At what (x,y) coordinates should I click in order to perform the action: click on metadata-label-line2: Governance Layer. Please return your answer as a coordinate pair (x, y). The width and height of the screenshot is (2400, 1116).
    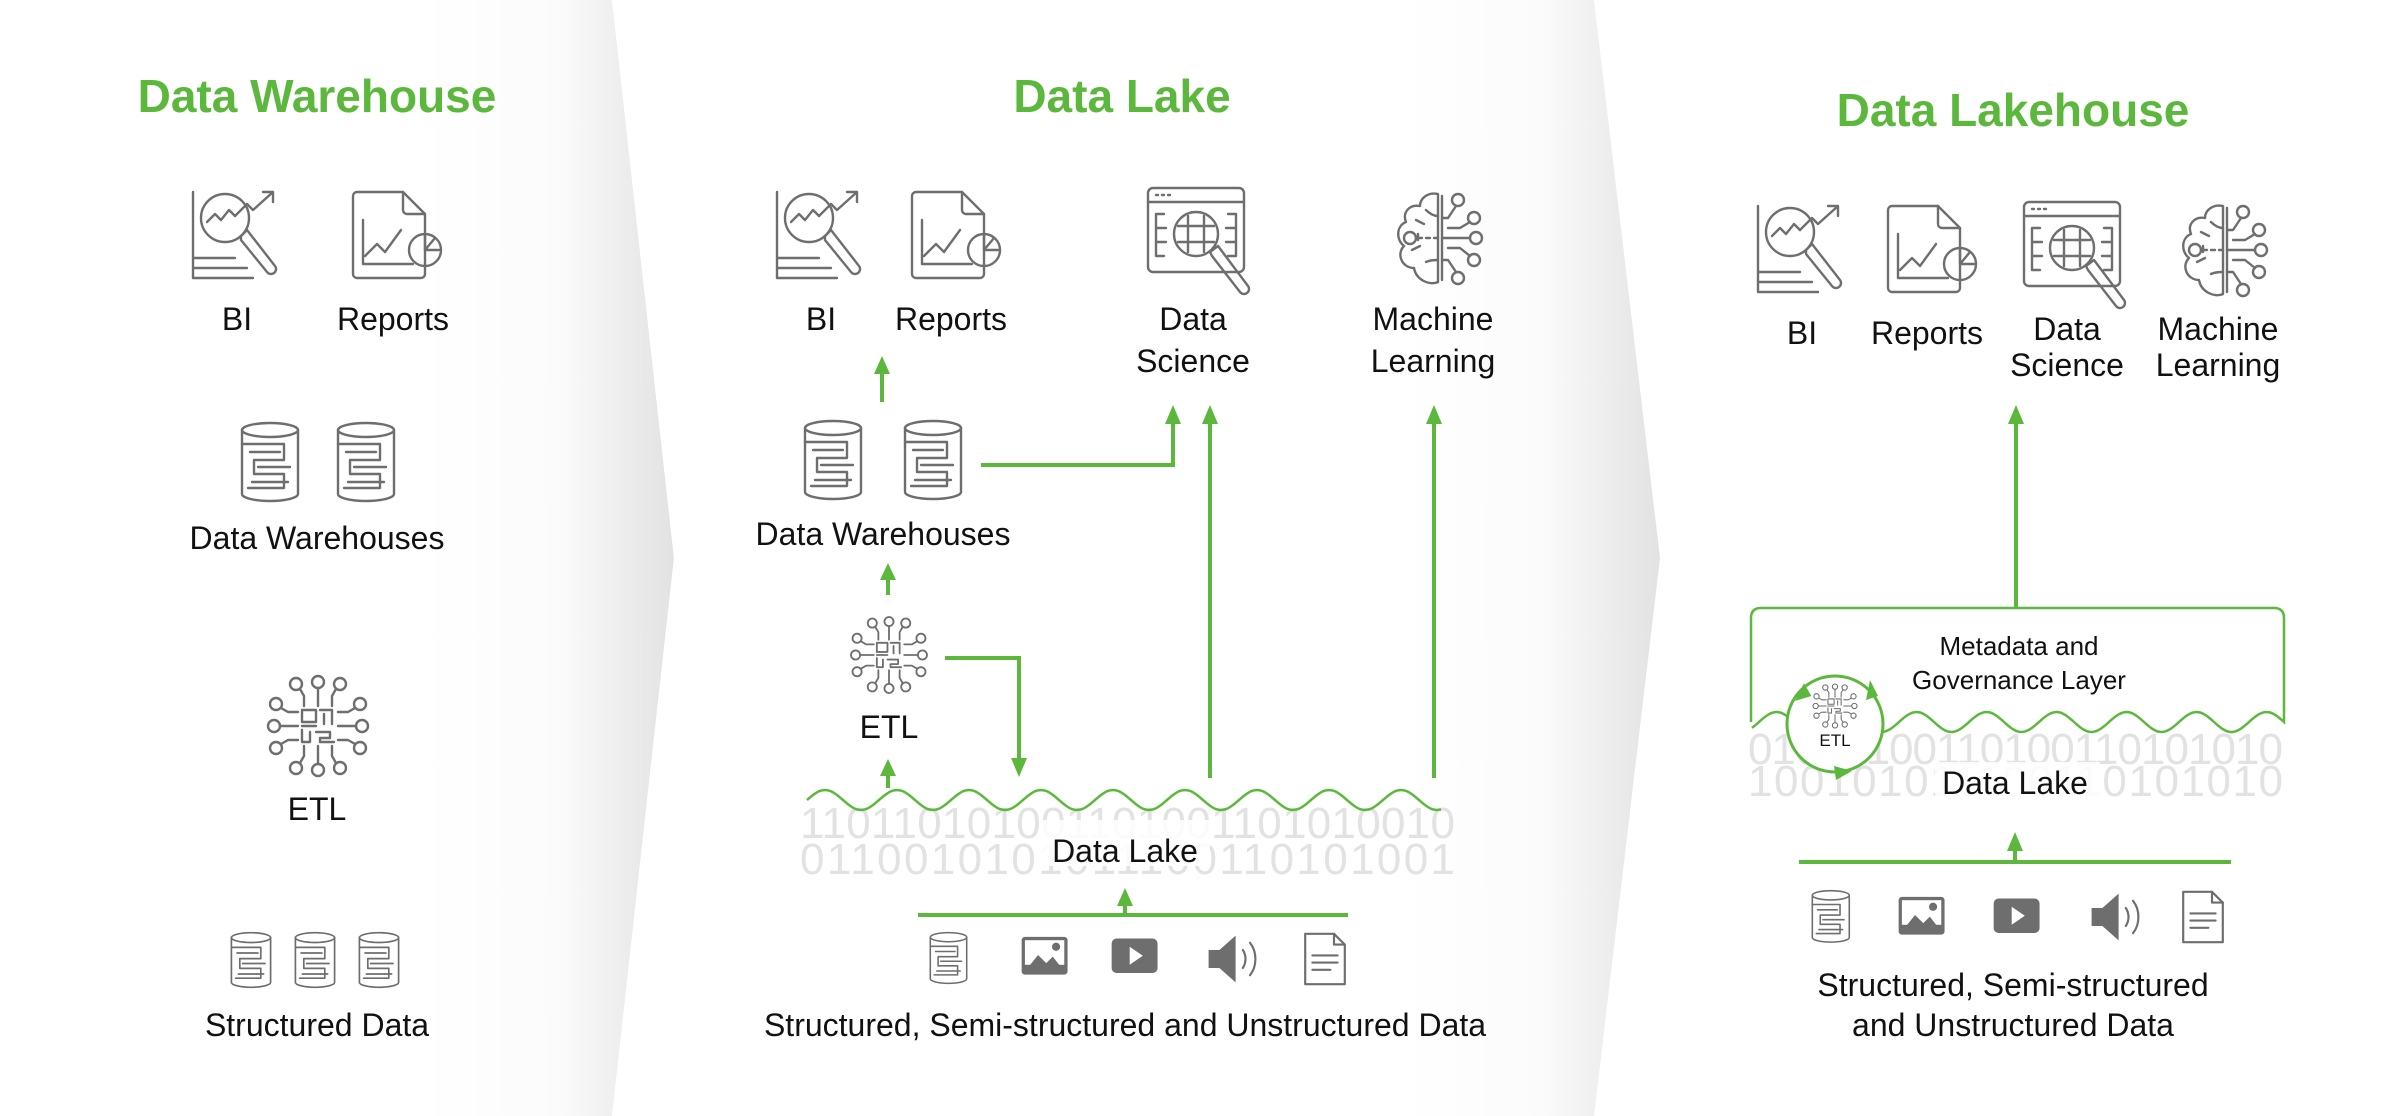
    Looking at the image, I should click on (2019, 680).